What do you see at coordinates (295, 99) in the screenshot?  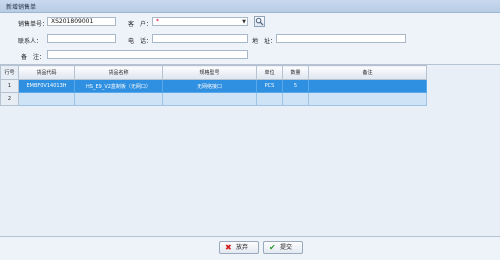 I see `cell-qty` at bounding box center [295, 99].